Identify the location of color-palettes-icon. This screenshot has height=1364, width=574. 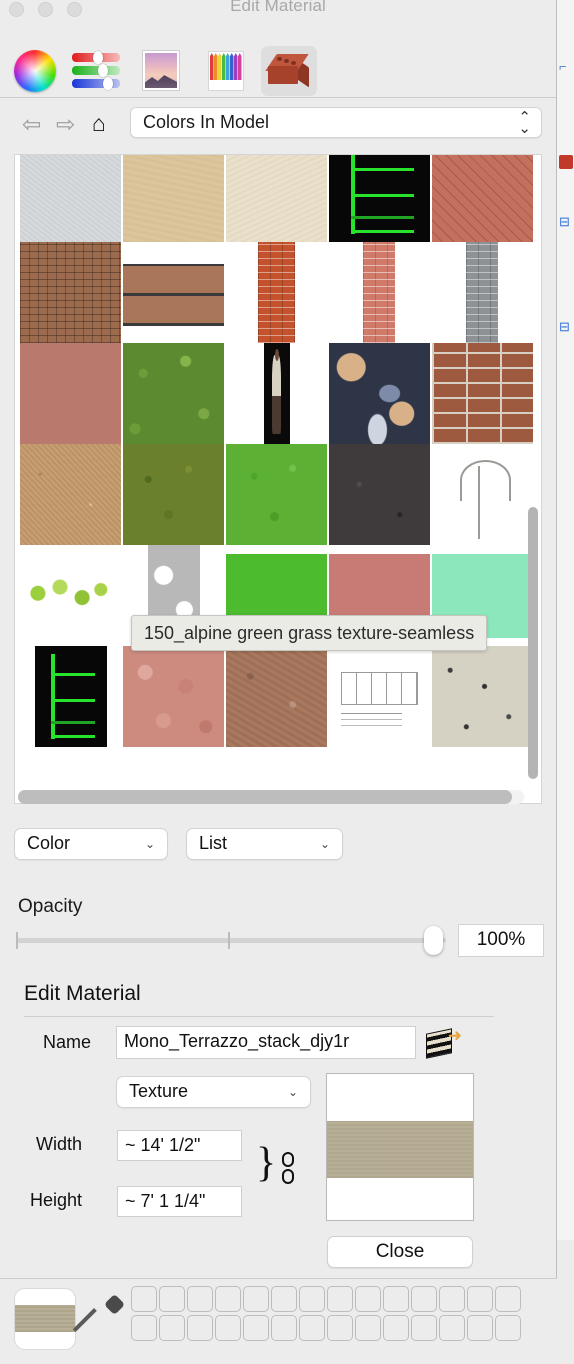
(226, 71).